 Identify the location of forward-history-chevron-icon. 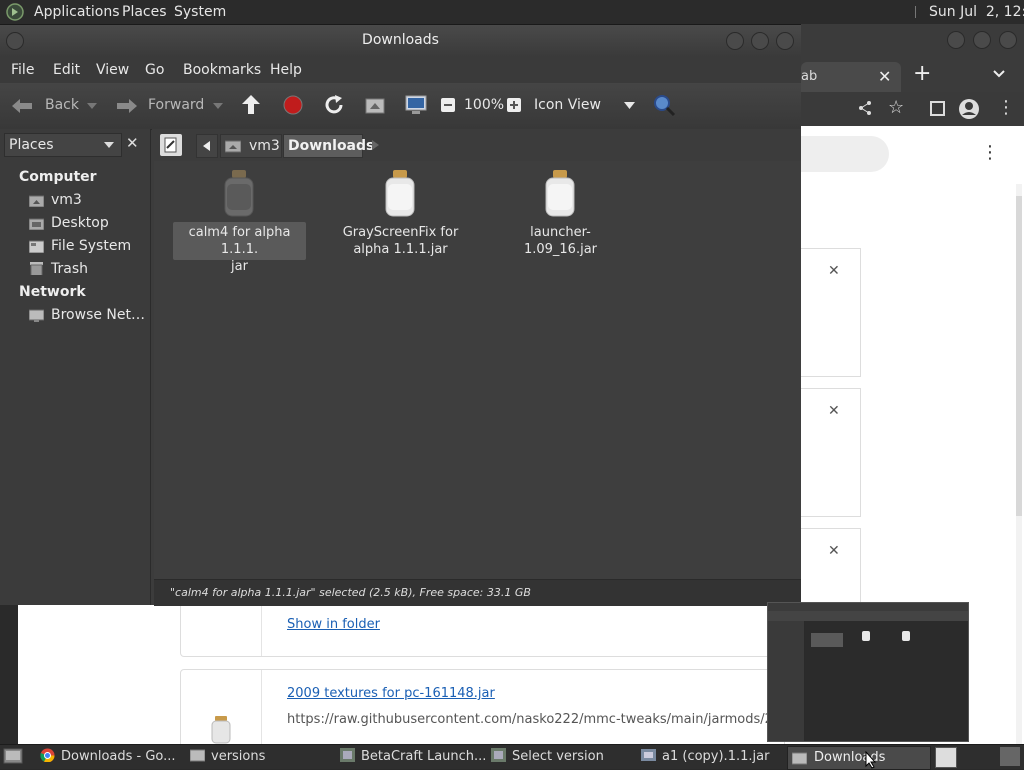
(218, 106).